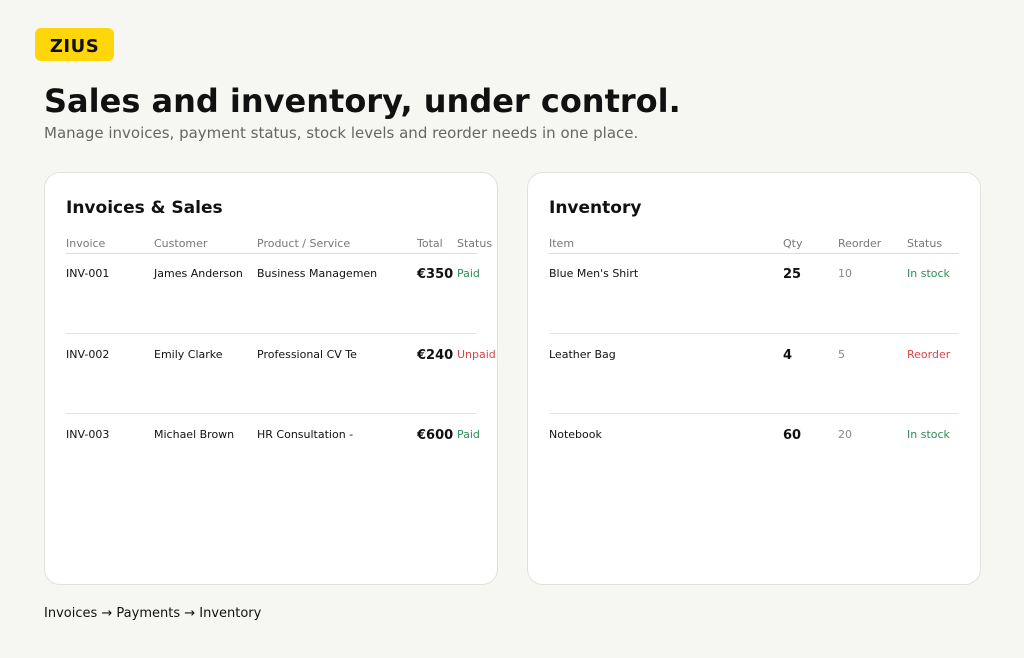 This screenshot has width=1024, height=658. Describe the element at coordinates (188, 354) in the screenshot. I see `invoice-customer: Emily Clarke` at that location.